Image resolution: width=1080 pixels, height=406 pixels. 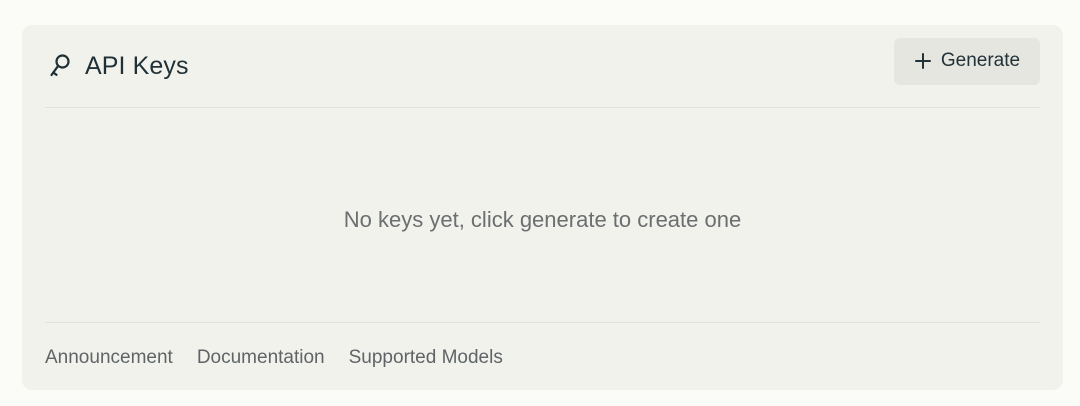 I want to click on page-title: API Keys, so click(x=137, y=65).